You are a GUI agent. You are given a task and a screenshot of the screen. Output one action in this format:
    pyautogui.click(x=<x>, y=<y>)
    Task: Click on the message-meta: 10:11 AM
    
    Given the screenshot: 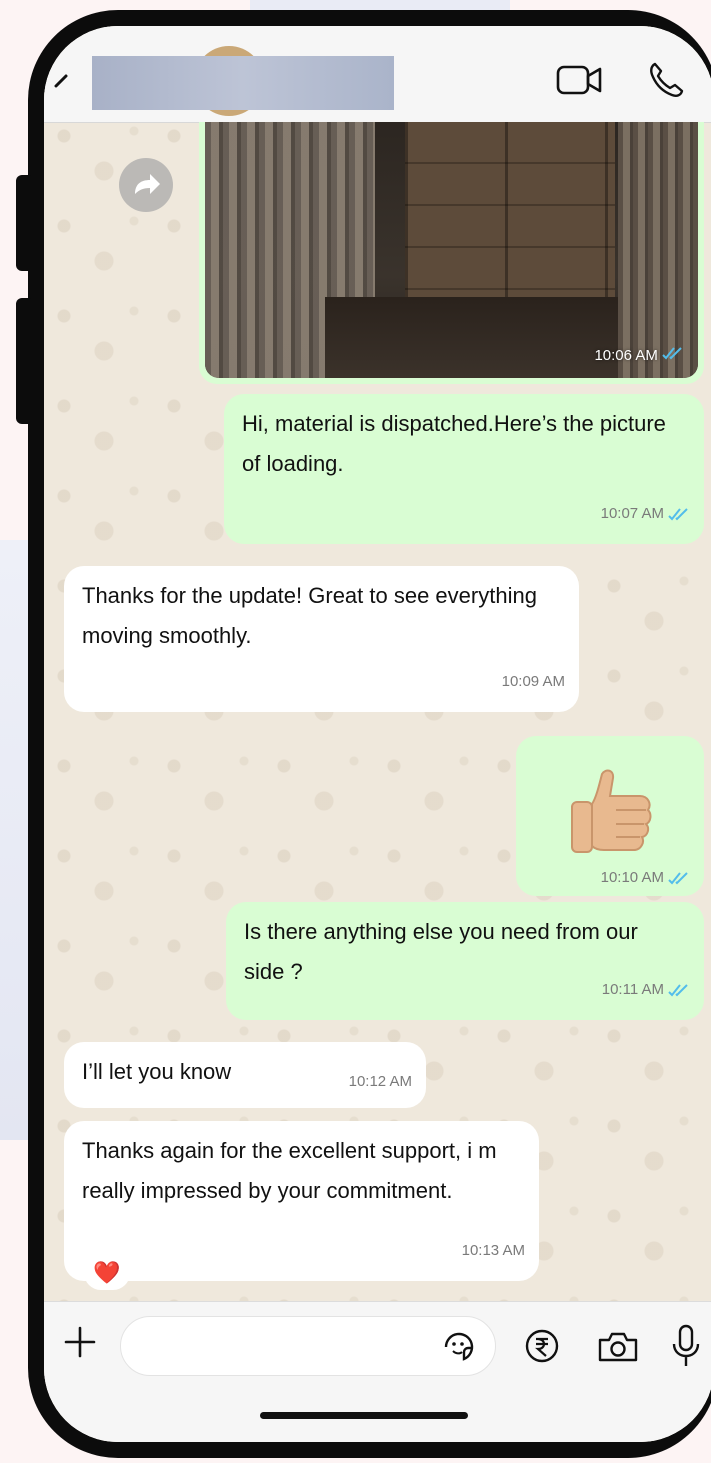 What is the action you would take?
    pyautogui.click(x=646, y=990)
    